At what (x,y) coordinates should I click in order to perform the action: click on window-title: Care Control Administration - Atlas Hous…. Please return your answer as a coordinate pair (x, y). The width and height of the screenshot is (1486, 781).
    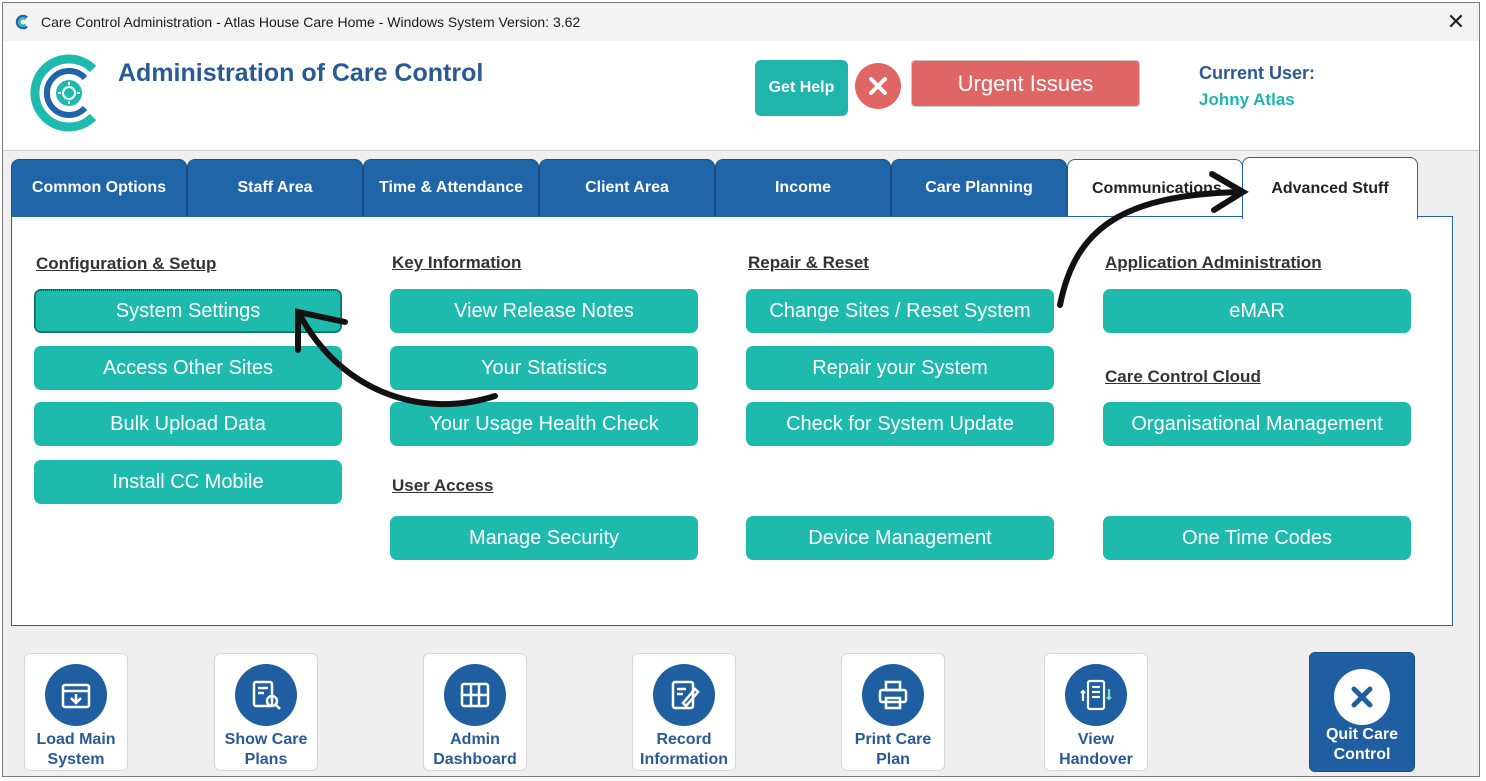
    Looking at the image, I should click on (311, 22).